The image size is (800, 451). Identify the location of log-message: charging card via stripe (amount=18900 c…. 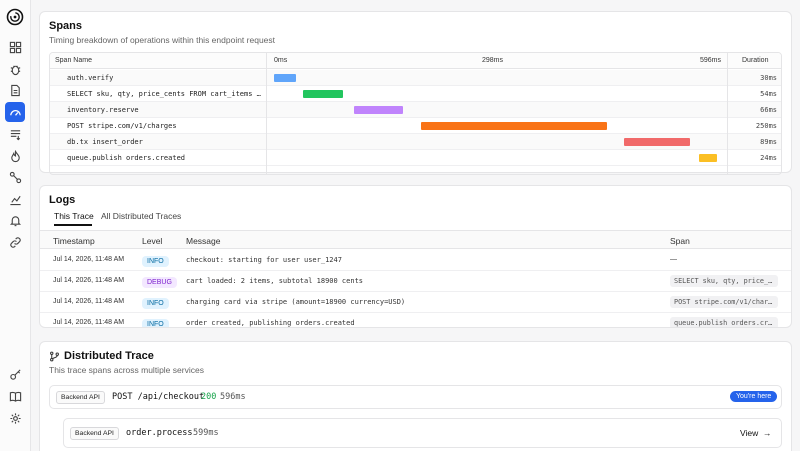
(296, 302).